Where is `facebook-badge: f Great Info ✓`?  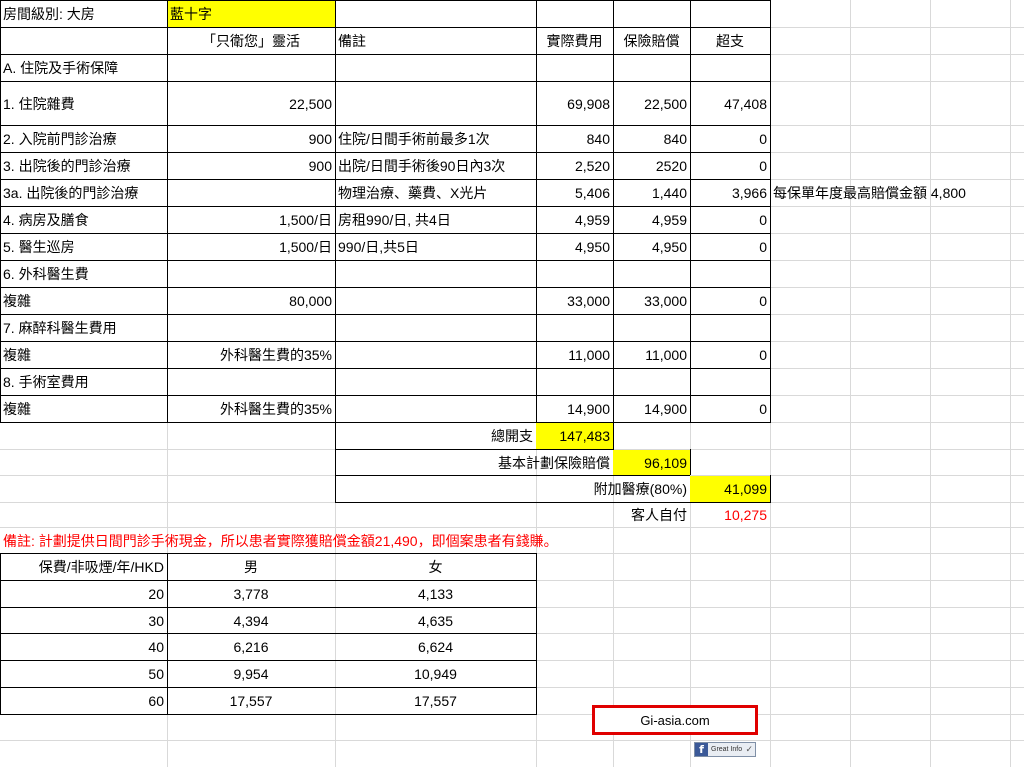
facebook-badge: f Great Info ✓ is located at coordinates (725, 749).